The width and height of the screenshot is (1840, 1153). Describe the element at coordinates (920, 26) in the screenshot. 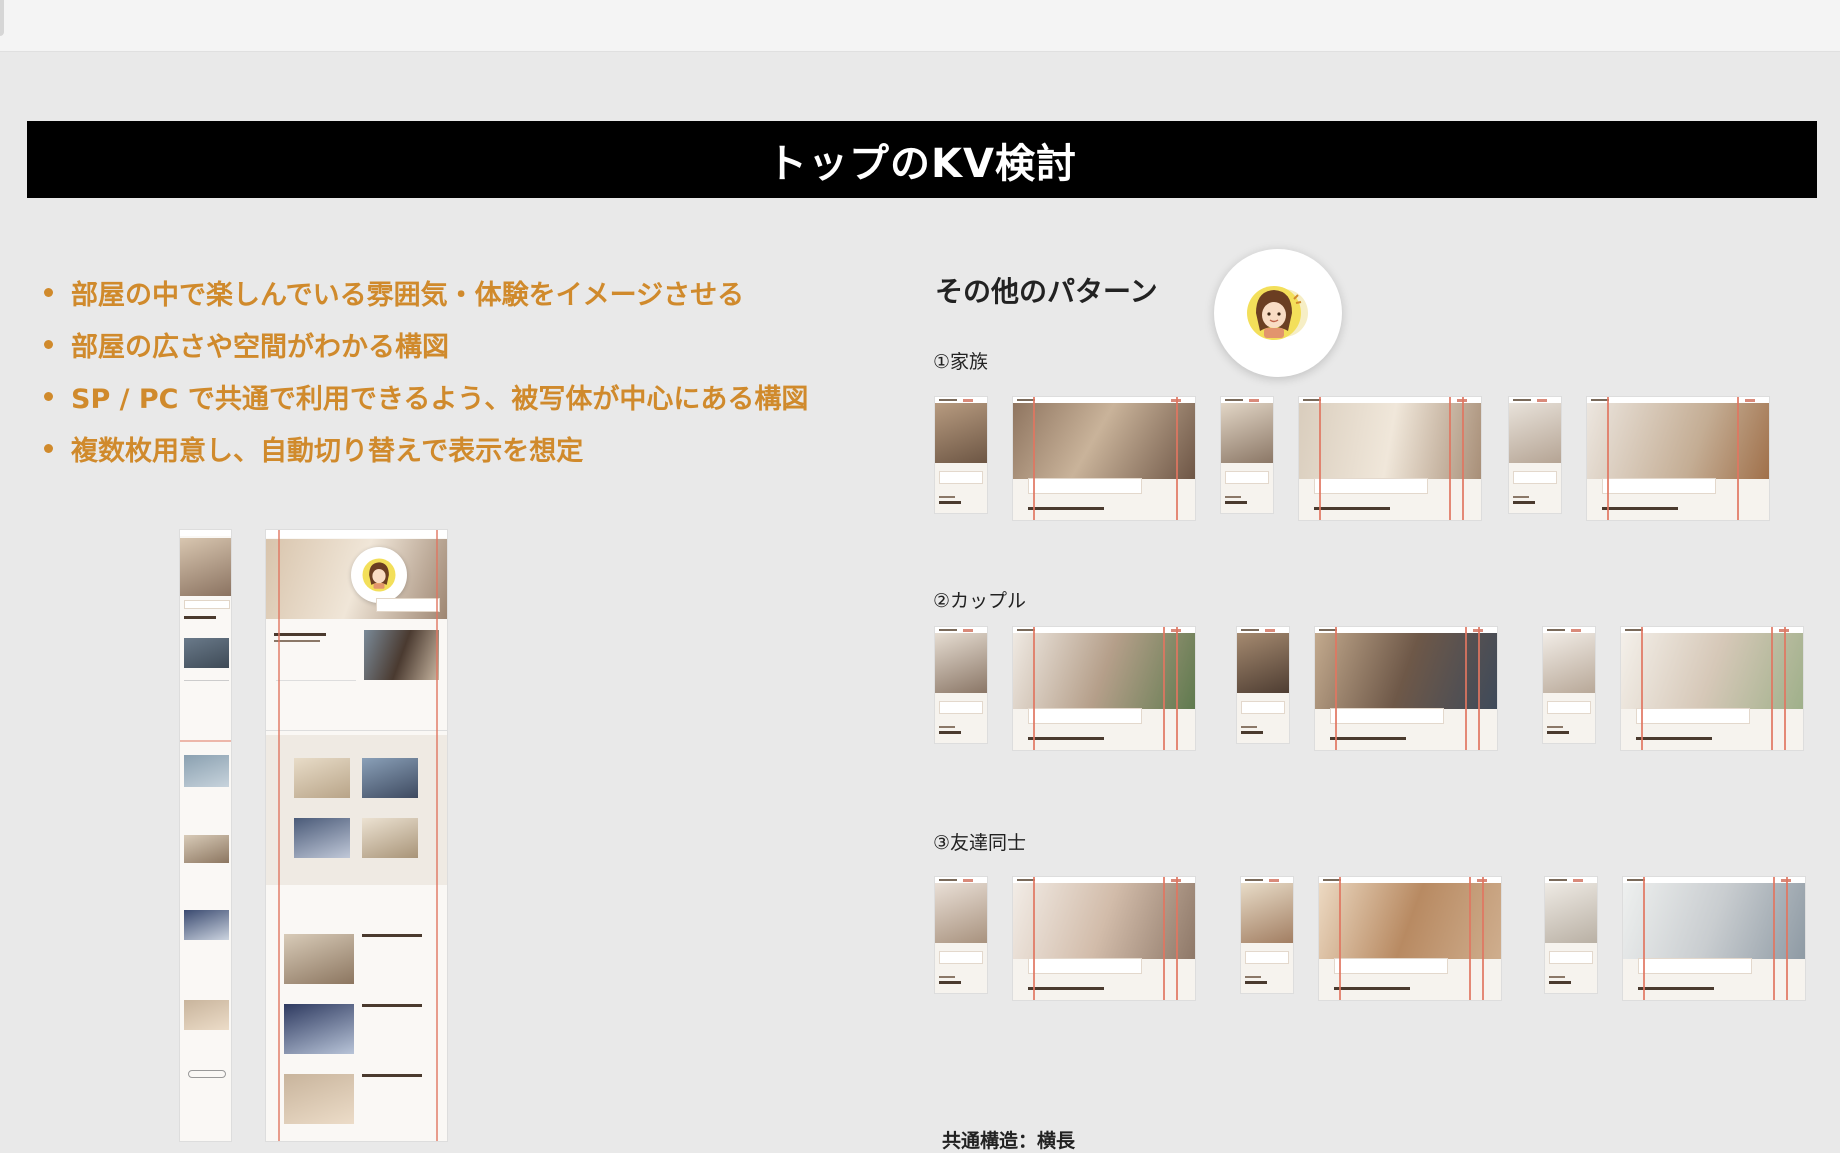

I see `canvas-toolbar` at that location.